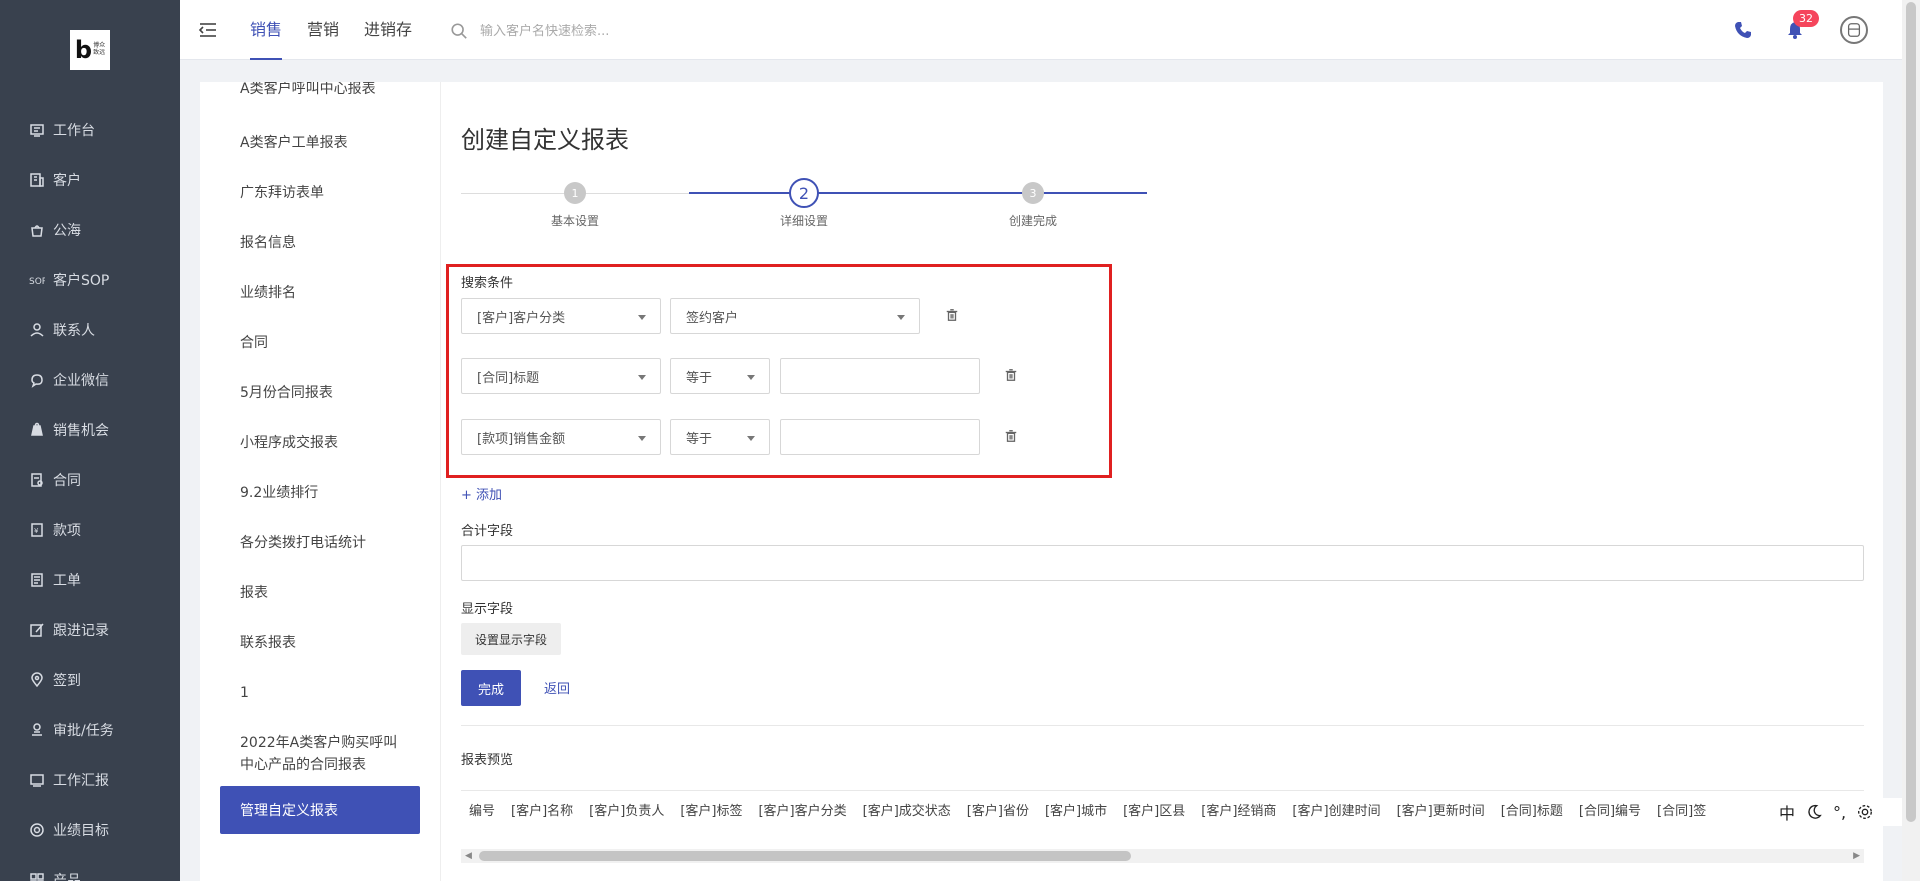  What do you see at coordinates (320, 493) in the screenshot?
I see `report-list-item: 9.2业绩排行` at bounding box center [320, 493].